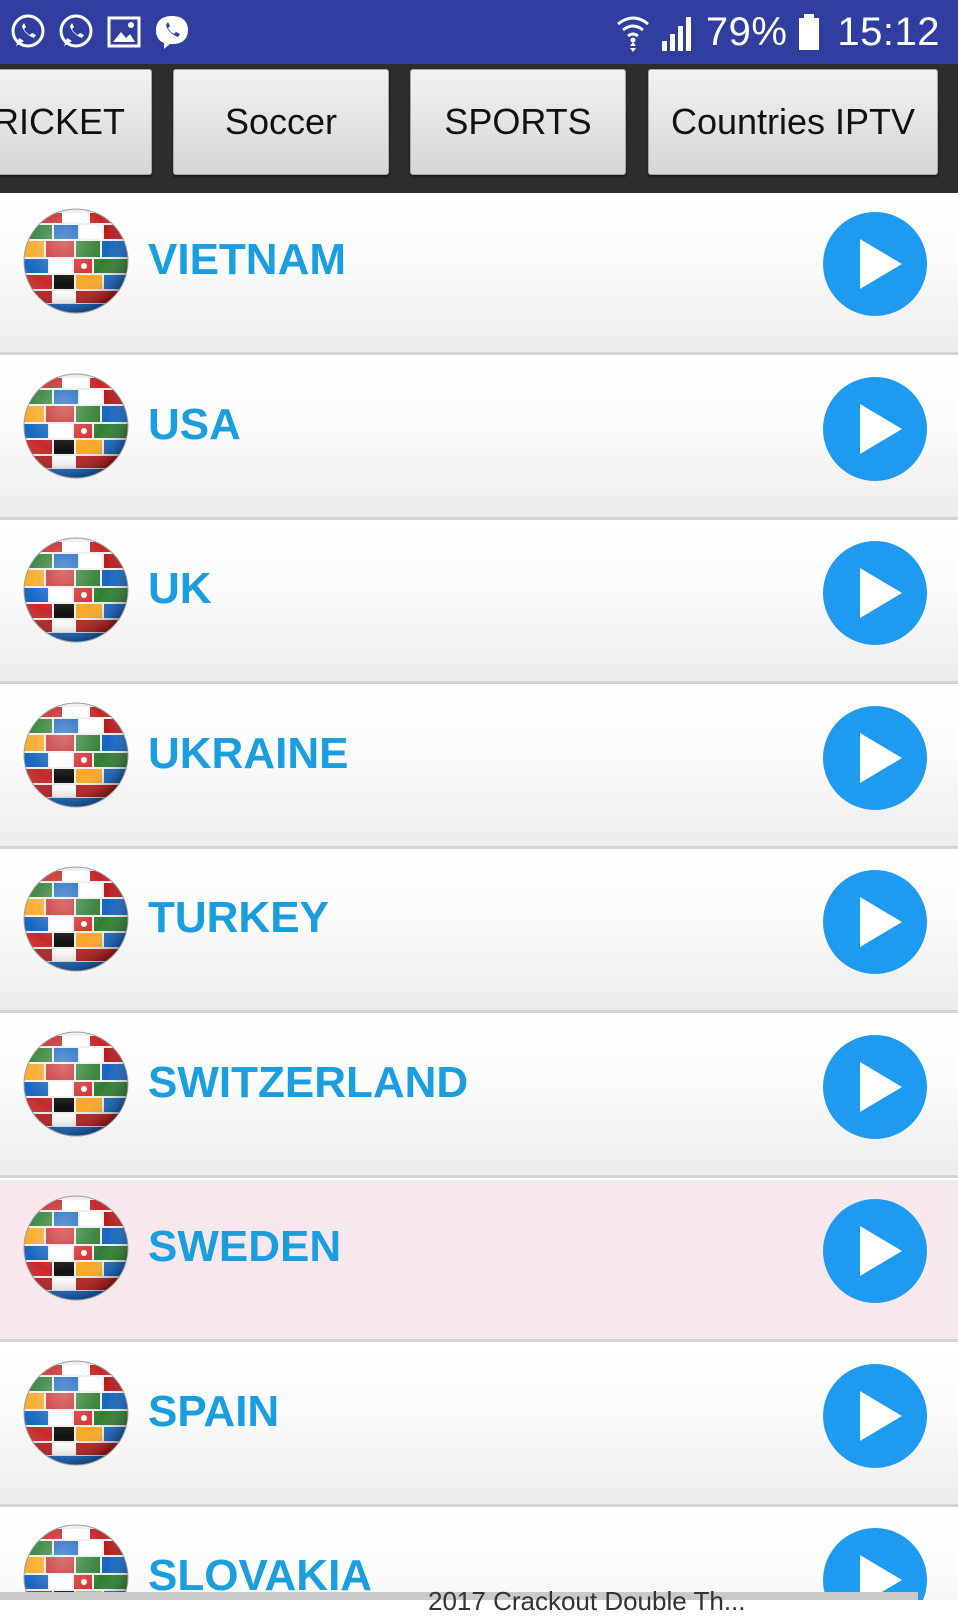  What do you see at coordinates (888, 31) in the screenshot?
I see `clock: 15:12` at bounding box center [888, 31].